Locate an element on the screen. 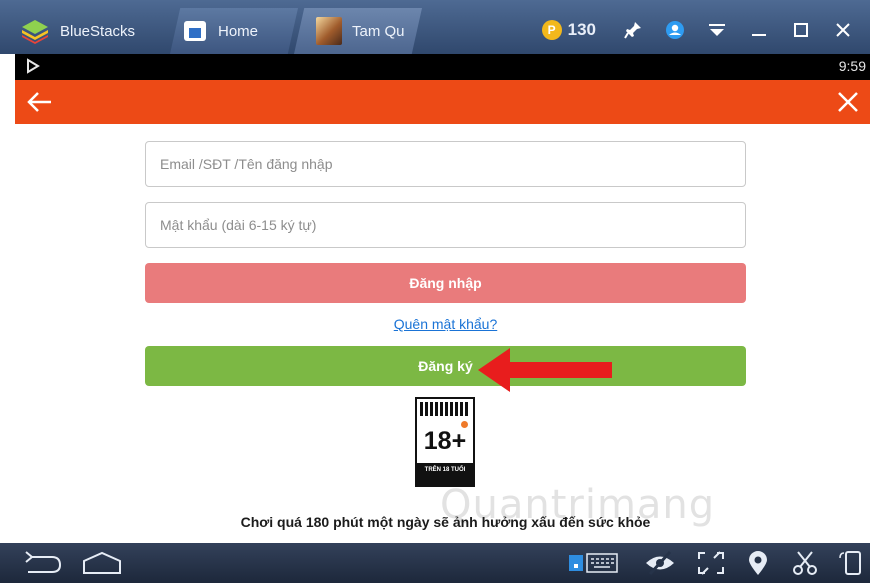  tab-home: Home is located at coordinates (234, 31).